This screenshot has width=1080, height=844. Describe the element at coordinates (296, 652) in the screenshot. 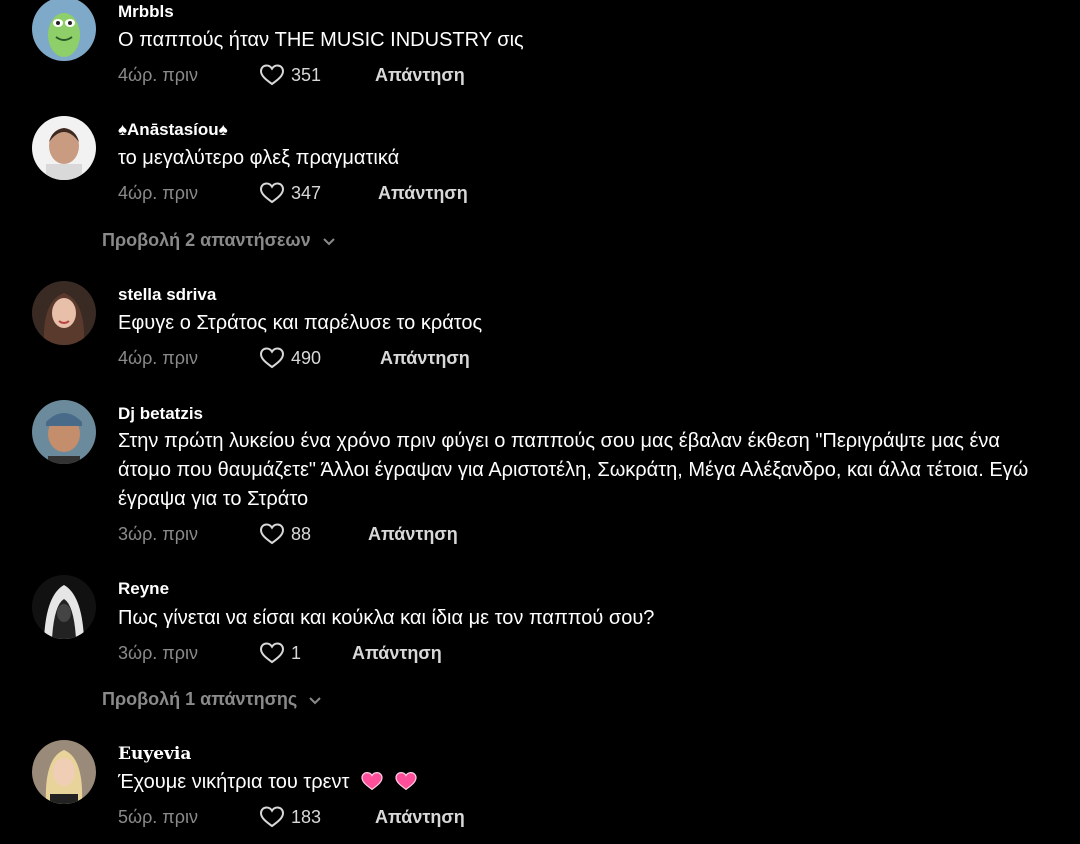

I see `like-count: 1` at that location.